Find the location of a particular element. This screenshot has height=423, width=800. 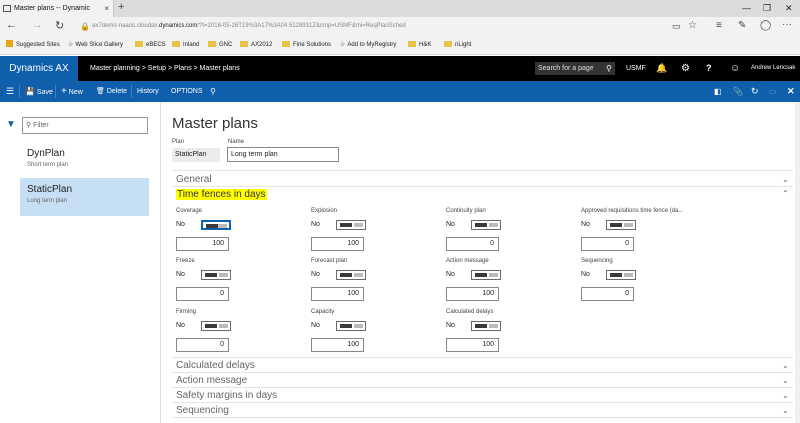

general-section-header: General is located at coordinates (194, 179).